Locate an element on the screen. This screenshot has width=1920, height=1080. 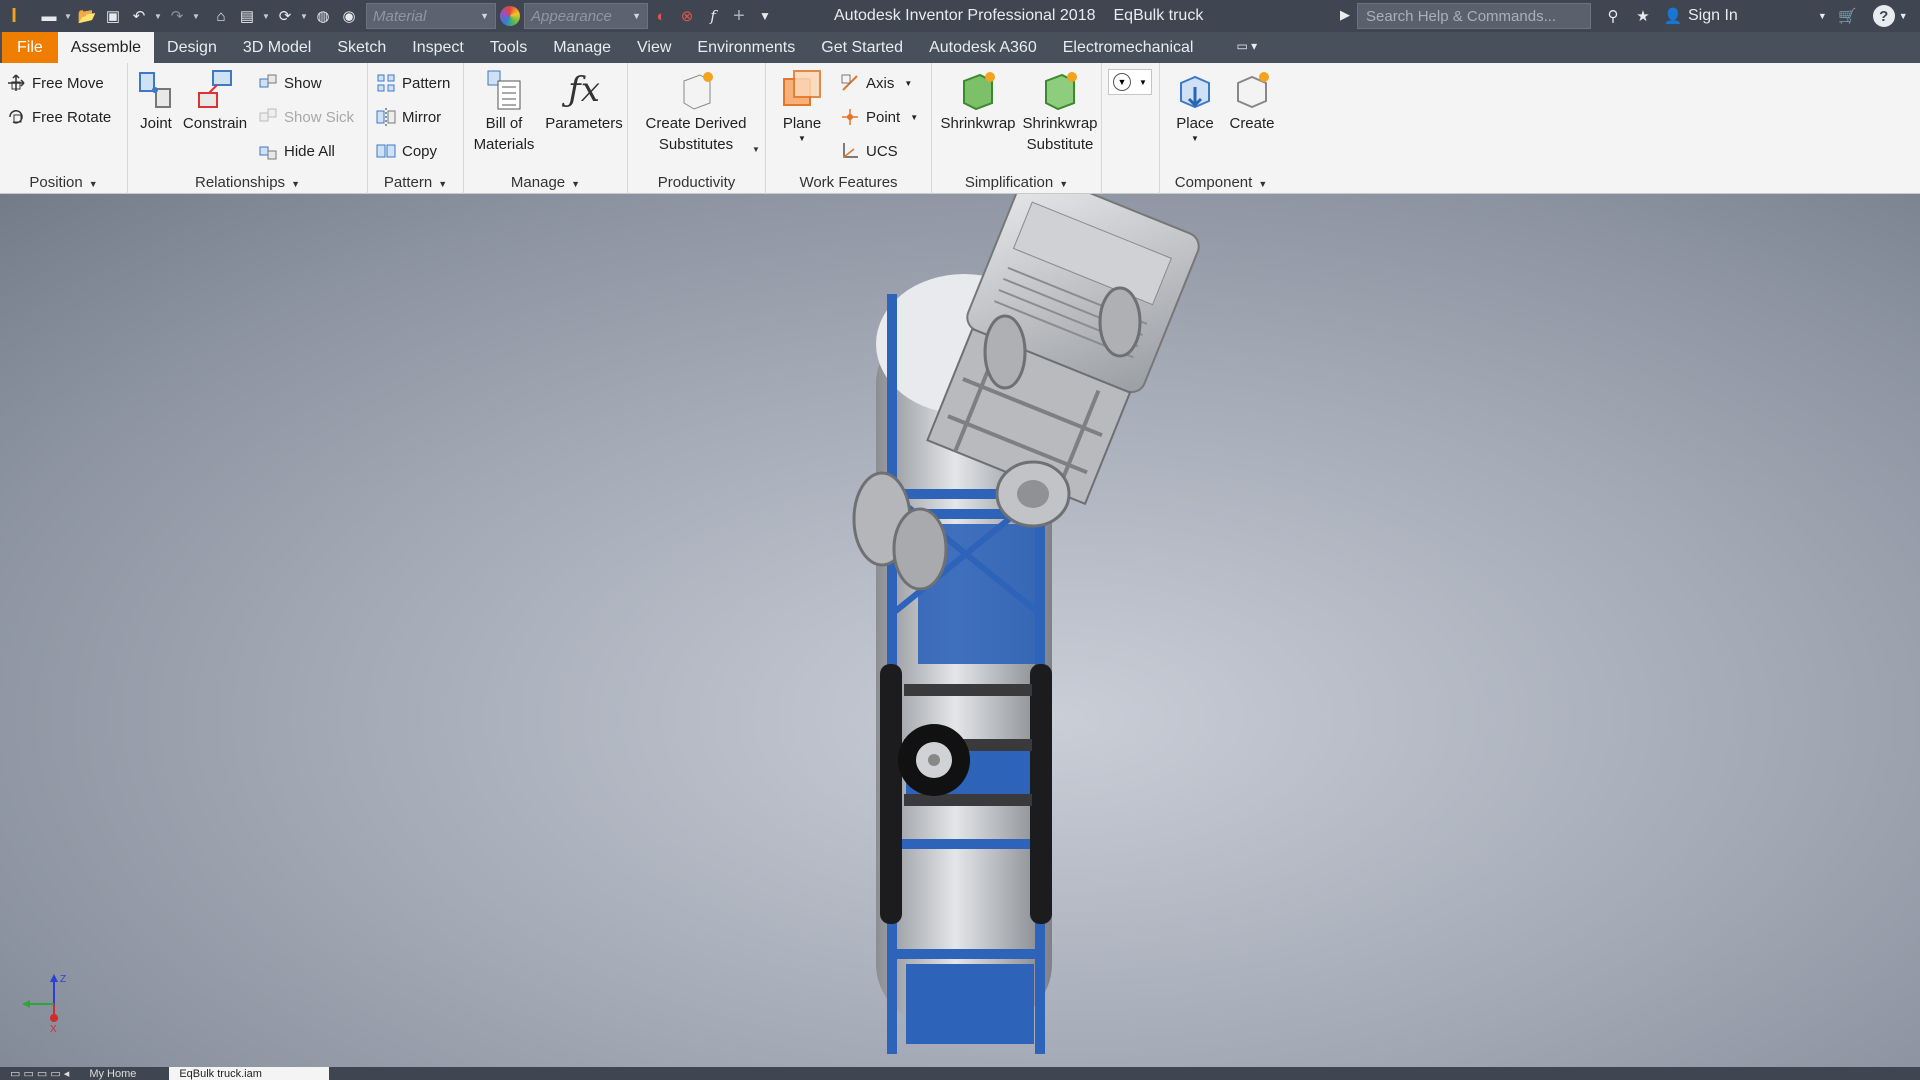
joint-button: Joint is located at coordinates (156, 101).